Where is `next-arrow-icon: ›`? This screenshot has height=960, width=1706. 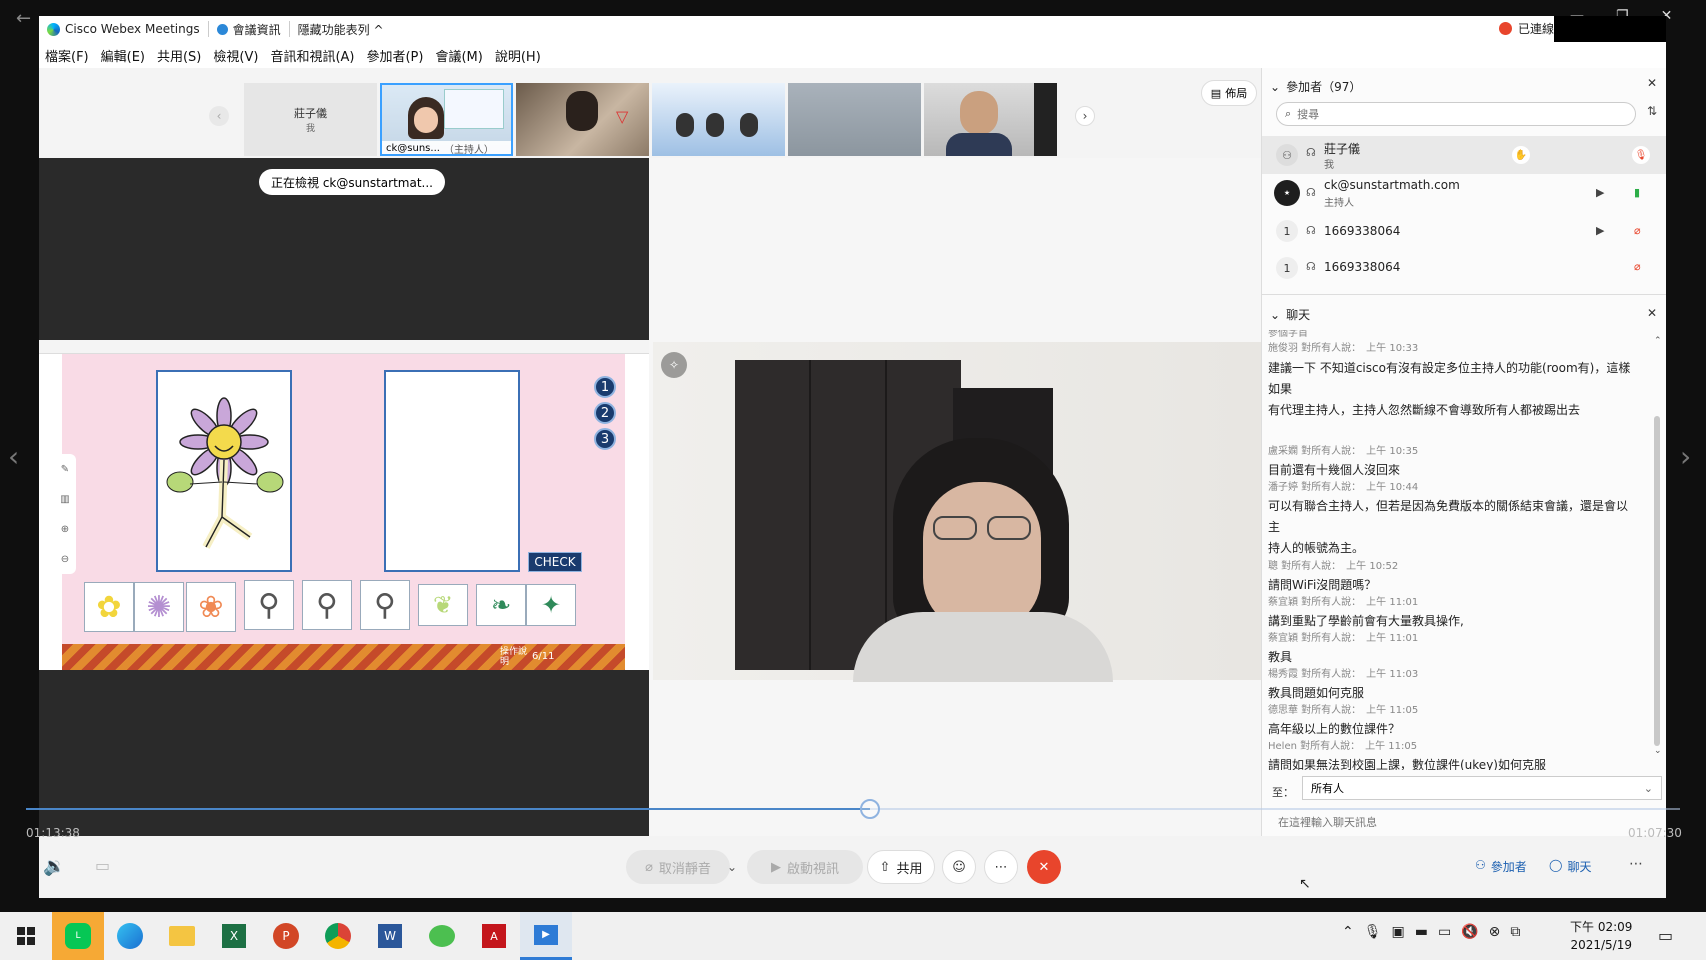 next-arrow-icon: › is located at coordinates (1685, 456).